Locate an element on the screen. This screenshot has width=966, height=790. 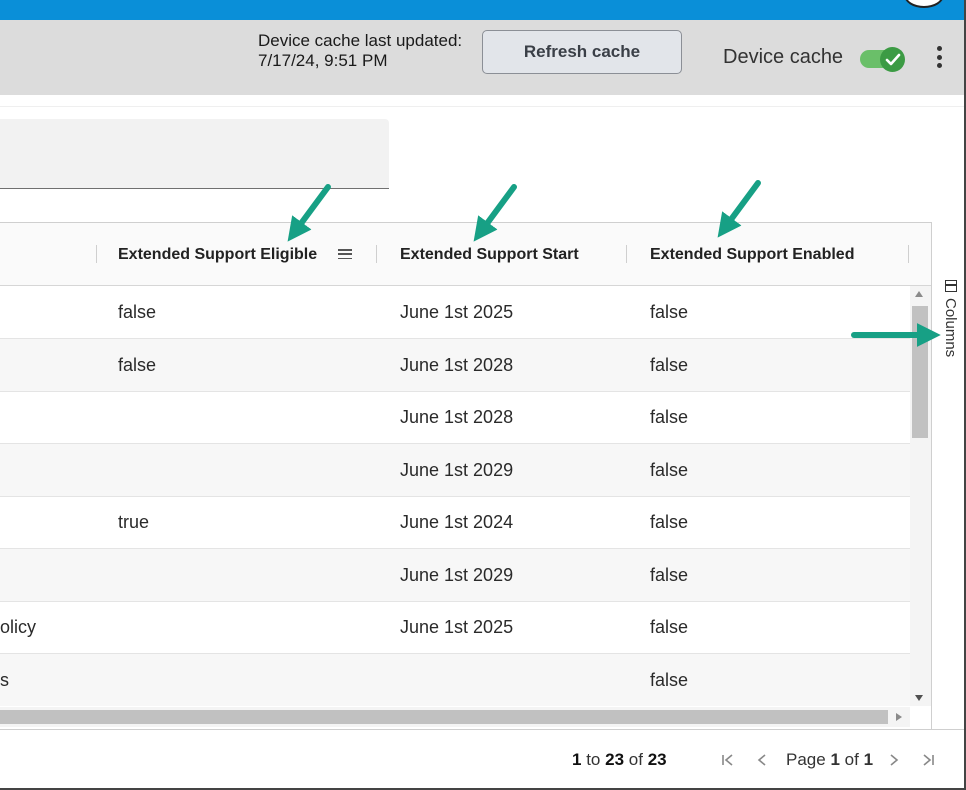
column-header-label: Extended Support Enabled is located at coordinates (752, 254).